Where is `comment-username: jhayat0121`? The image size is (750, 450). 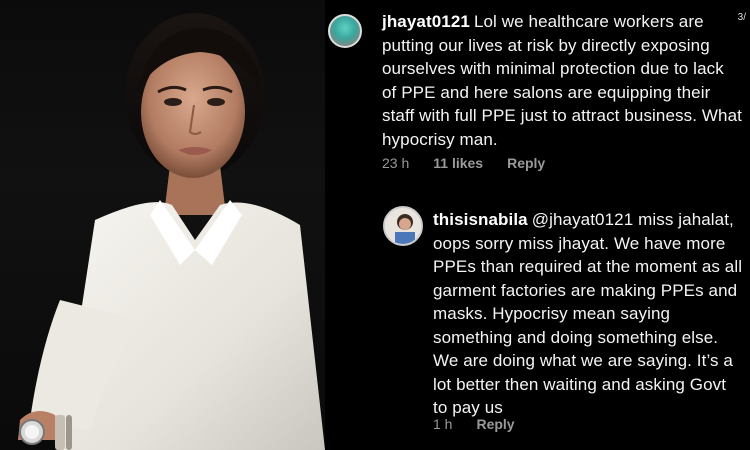
comment-username: jhayat0121 is located at coordinates (426, 21).